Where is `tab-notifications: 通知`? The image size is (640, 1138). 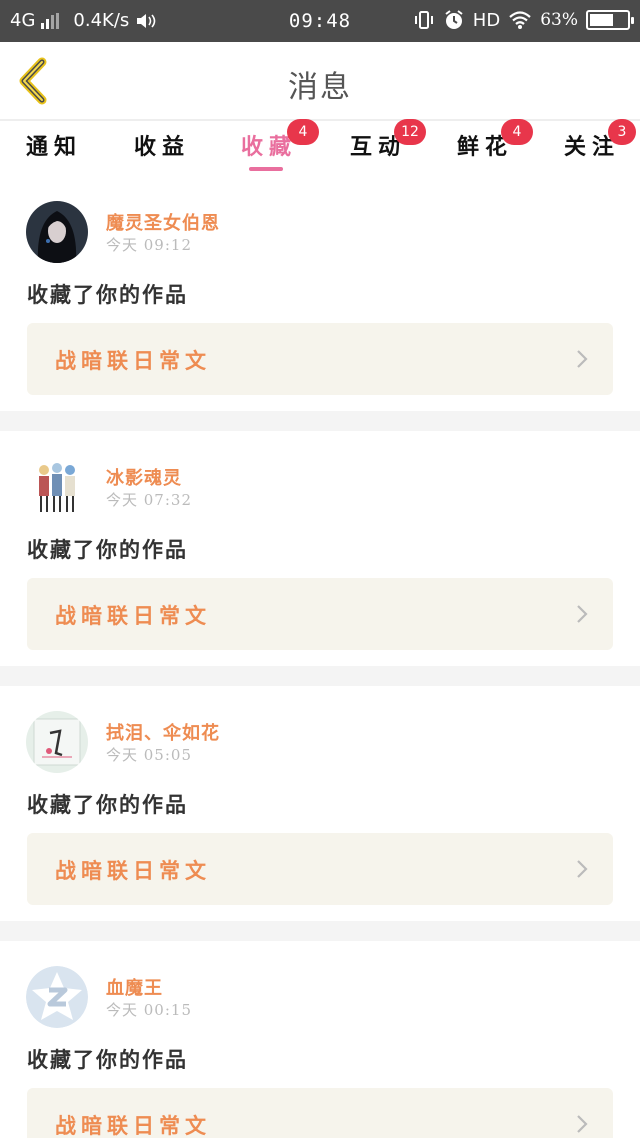
tab-notifications: 通知 is located at coordinates (54, 149).